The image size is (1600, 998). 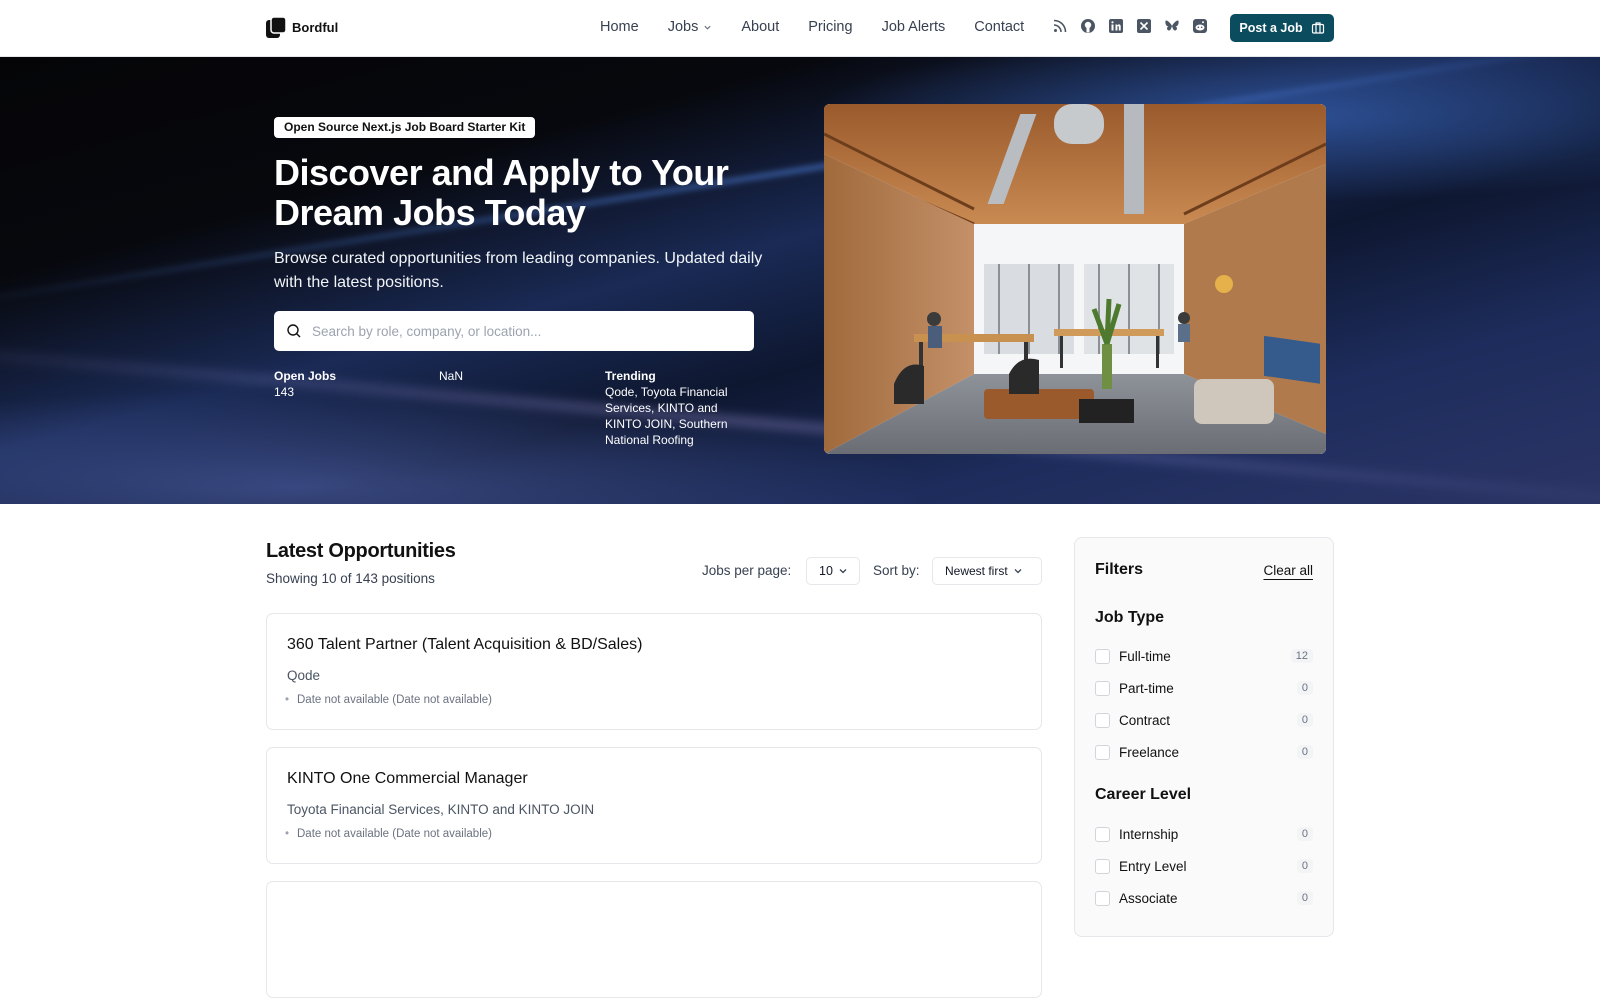 What do you see at coordinates (1288, 570) in the screenshot?
I see `clear-all-link: Clear all` at bounding box center [1288, 570].